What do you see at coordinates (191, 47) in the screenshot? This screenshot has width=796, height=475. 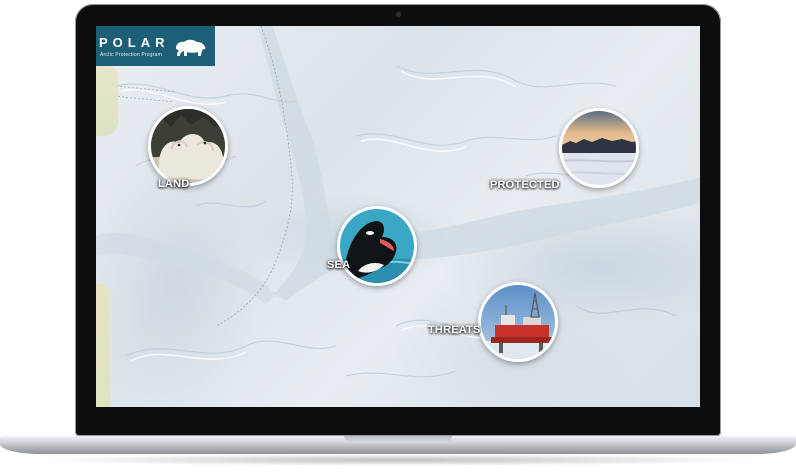 I see `polar-bear-icon` at bounding box center [191, 47].